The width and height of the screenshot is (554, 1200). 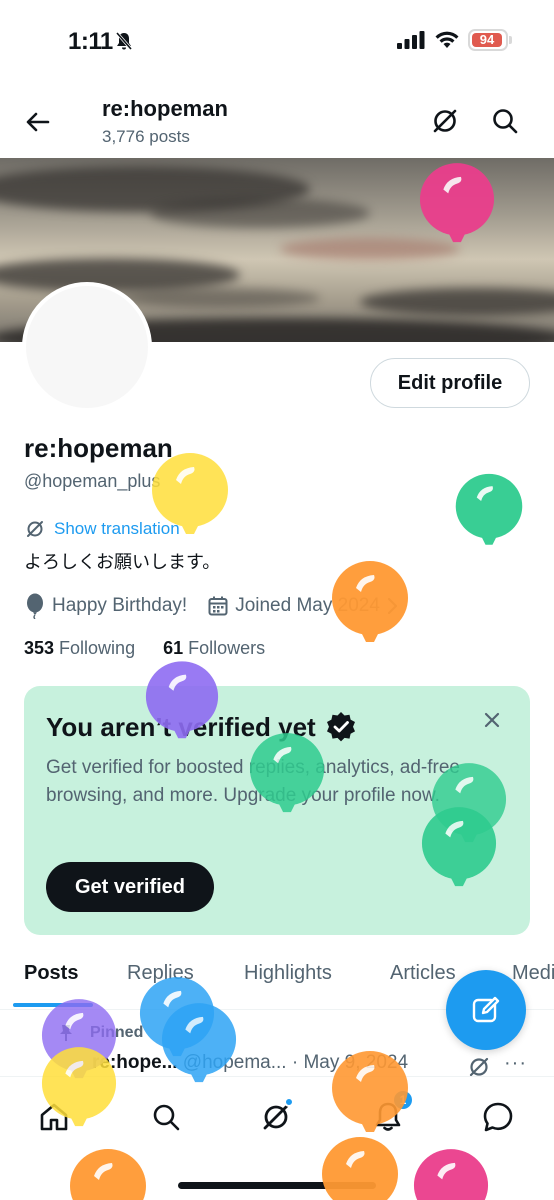 I want to click on following-count: 353, so click(x=39, y=648).